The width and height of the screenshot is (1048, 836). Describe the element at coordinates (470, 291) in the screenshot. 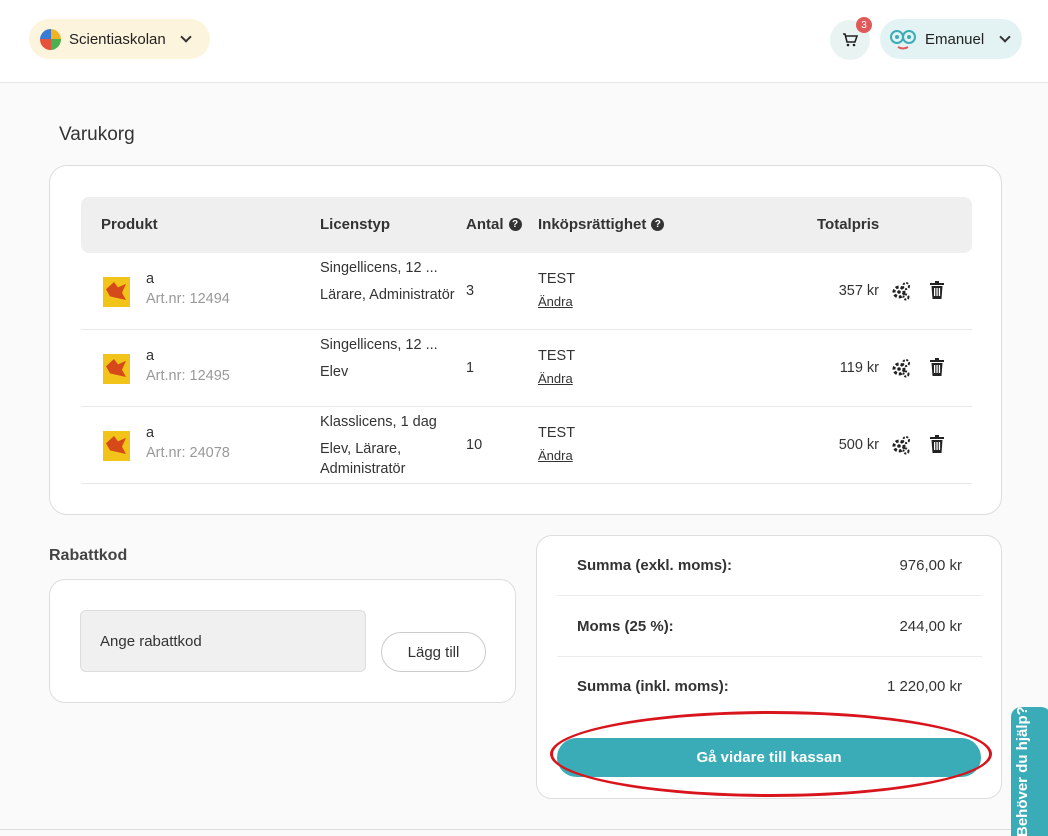

I see `quantity: 3` at that location.